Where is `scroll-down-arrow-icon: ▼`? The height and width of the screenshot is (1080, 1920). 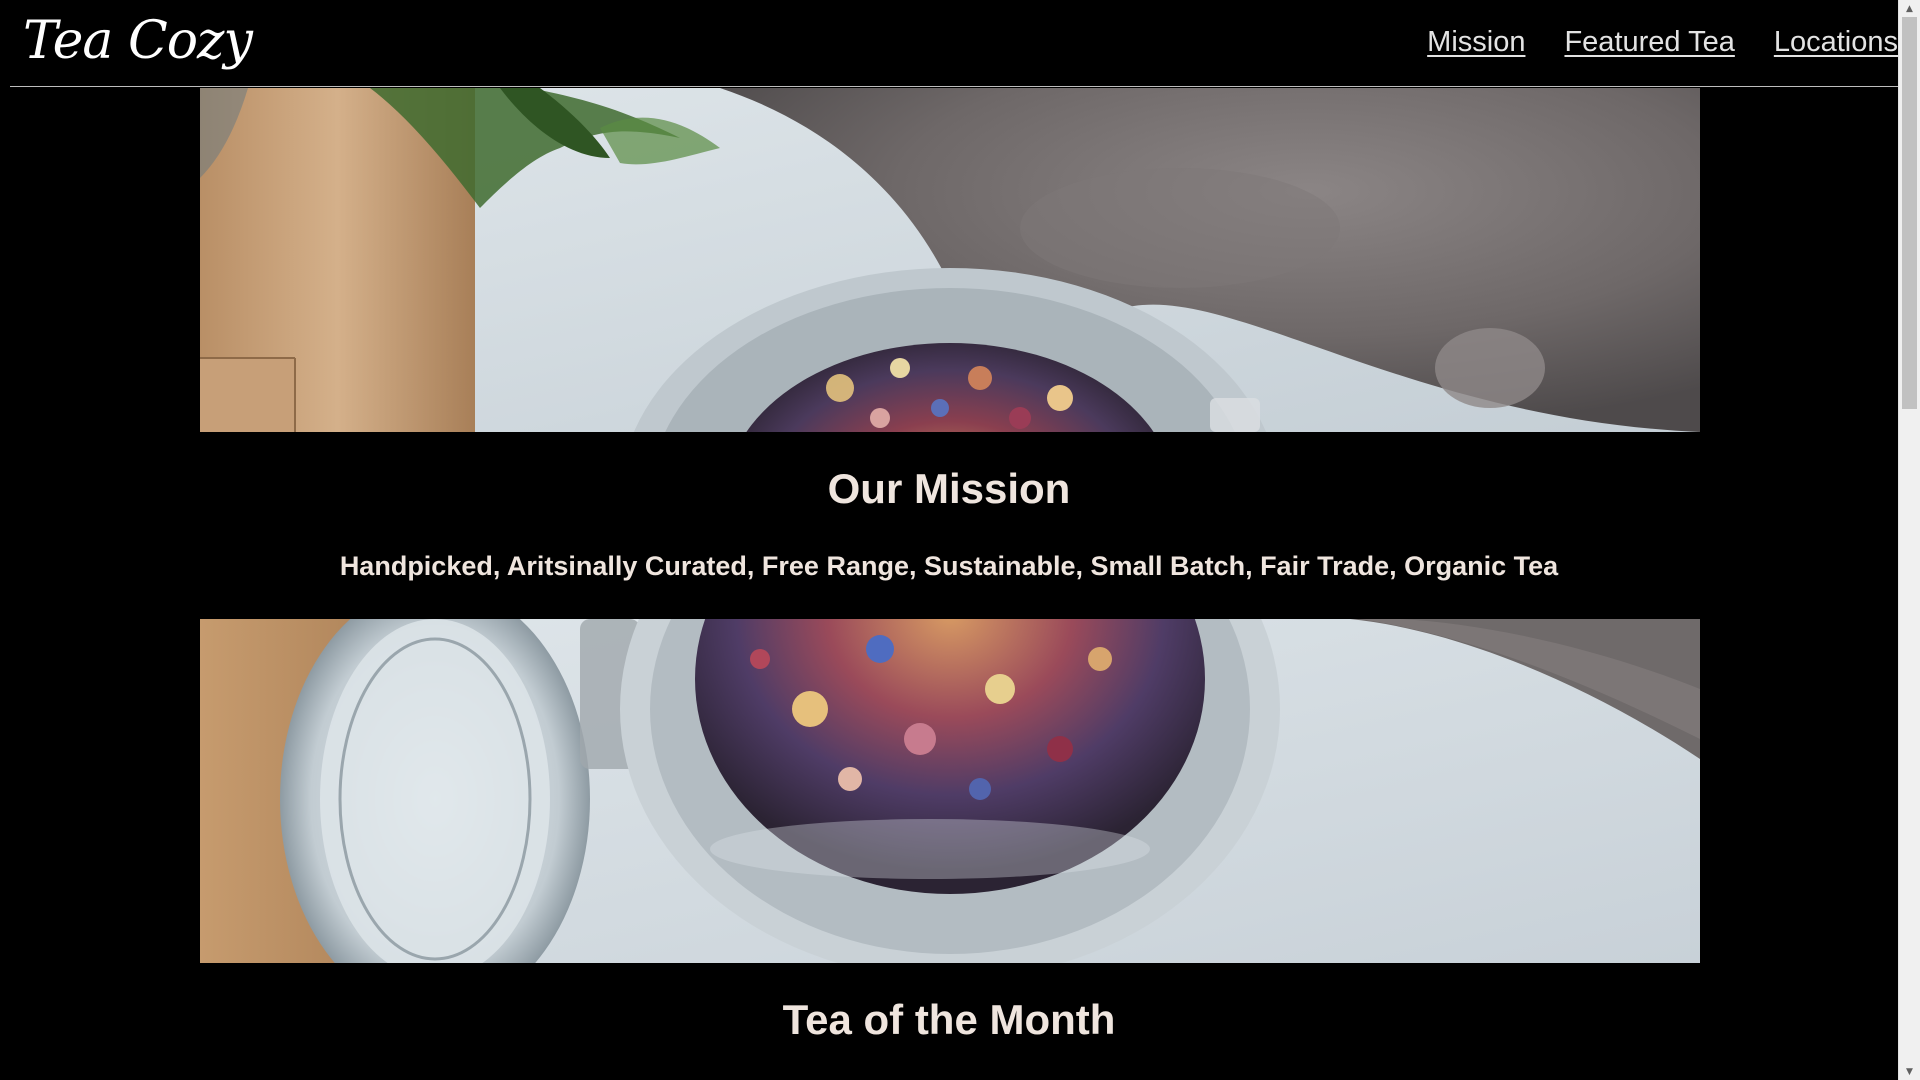 scroll-down-arrow-icon: ▼ is located at coordinates (1909, 1071).